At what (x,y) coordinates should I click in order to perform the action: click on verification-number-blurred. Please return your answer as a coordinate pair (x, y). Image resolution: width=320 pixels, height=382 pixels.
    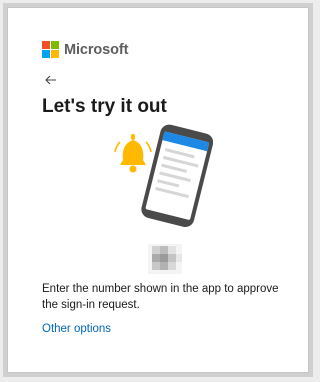
    Looking at the image, I should click on (165, 259).